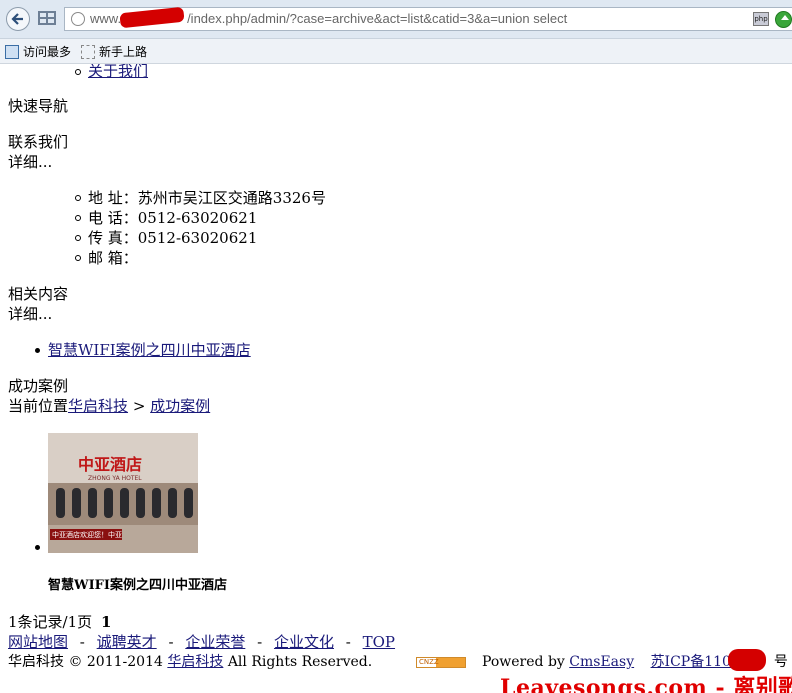  Describe the element at coordinates (38, 106) in the screenshot. I see `quick-nav-heading: 快速导航` at that location.